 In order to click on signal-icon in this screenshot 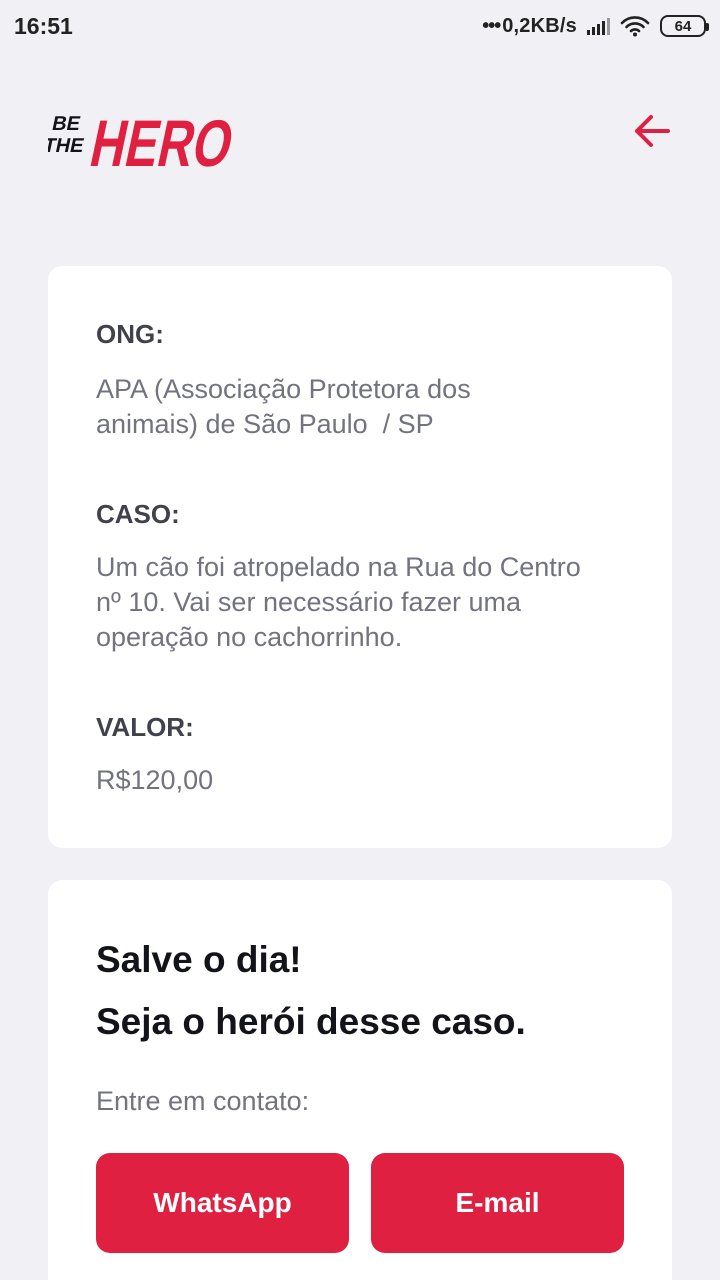, I will do `click(598, 26)`.